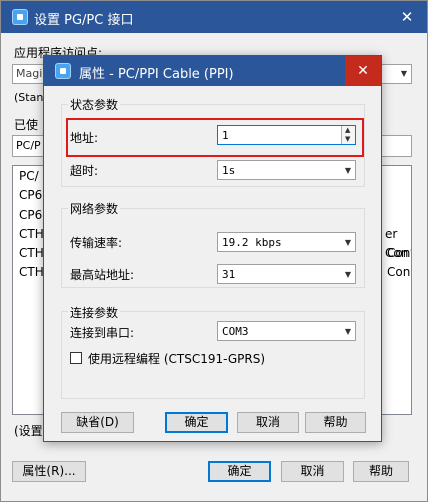 The width and height of the screenshot is (428, 502). Describe the element at coordinates (84, 138) in the screenshot. I see `address-label: 地址:` at that location.